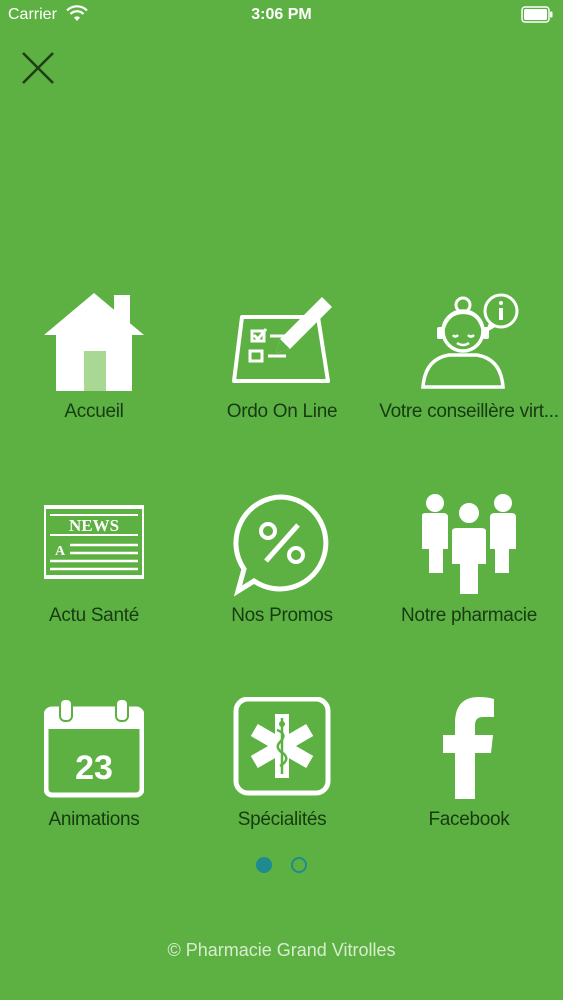  I want to click on page-indicator, so click(281, 865).